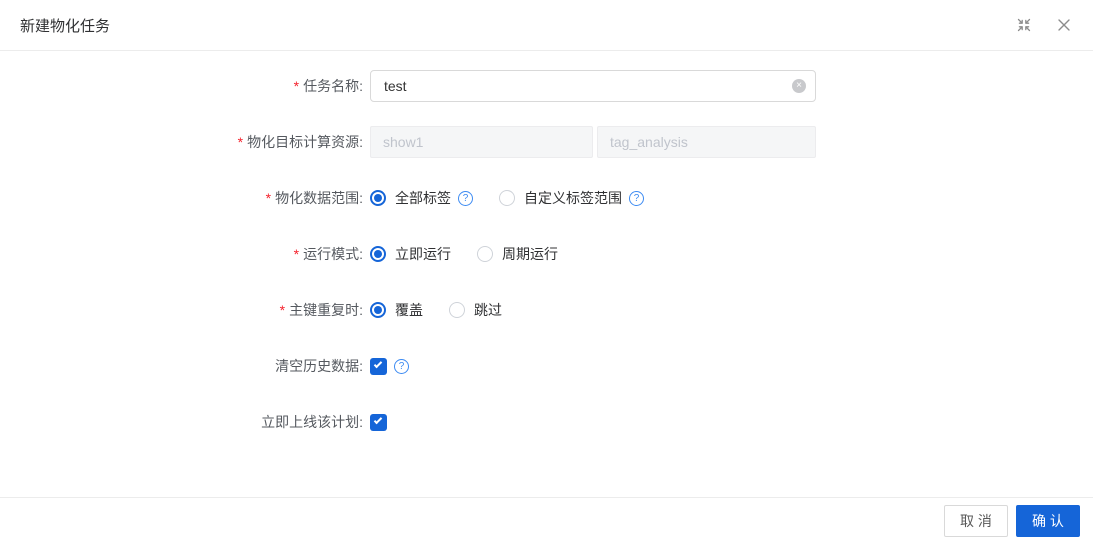 The height and width of the screenshot is (544, 1093). Describe the element at coordinates (636, 198) in the screenshot. I see `help-icon-custom-scope: ?` at that location.